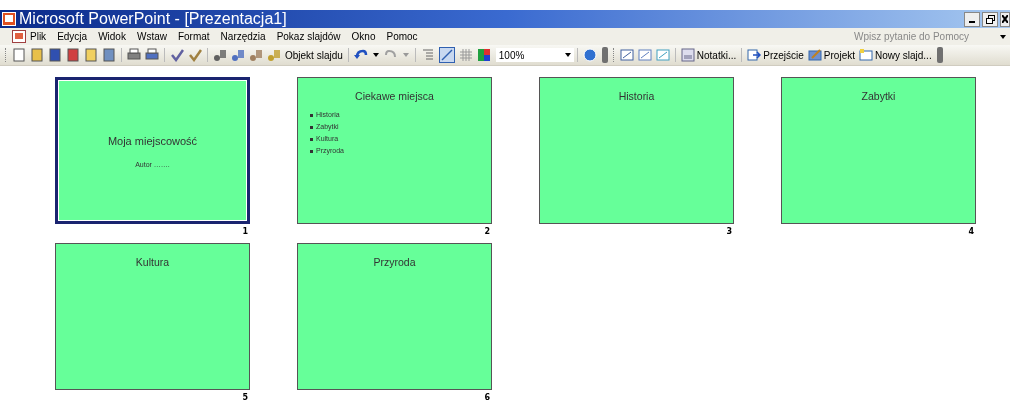 The height and width of the screenshot is (408, 1010). I want to click on slide-thumbnail: Zabytki, so click(878, 150).